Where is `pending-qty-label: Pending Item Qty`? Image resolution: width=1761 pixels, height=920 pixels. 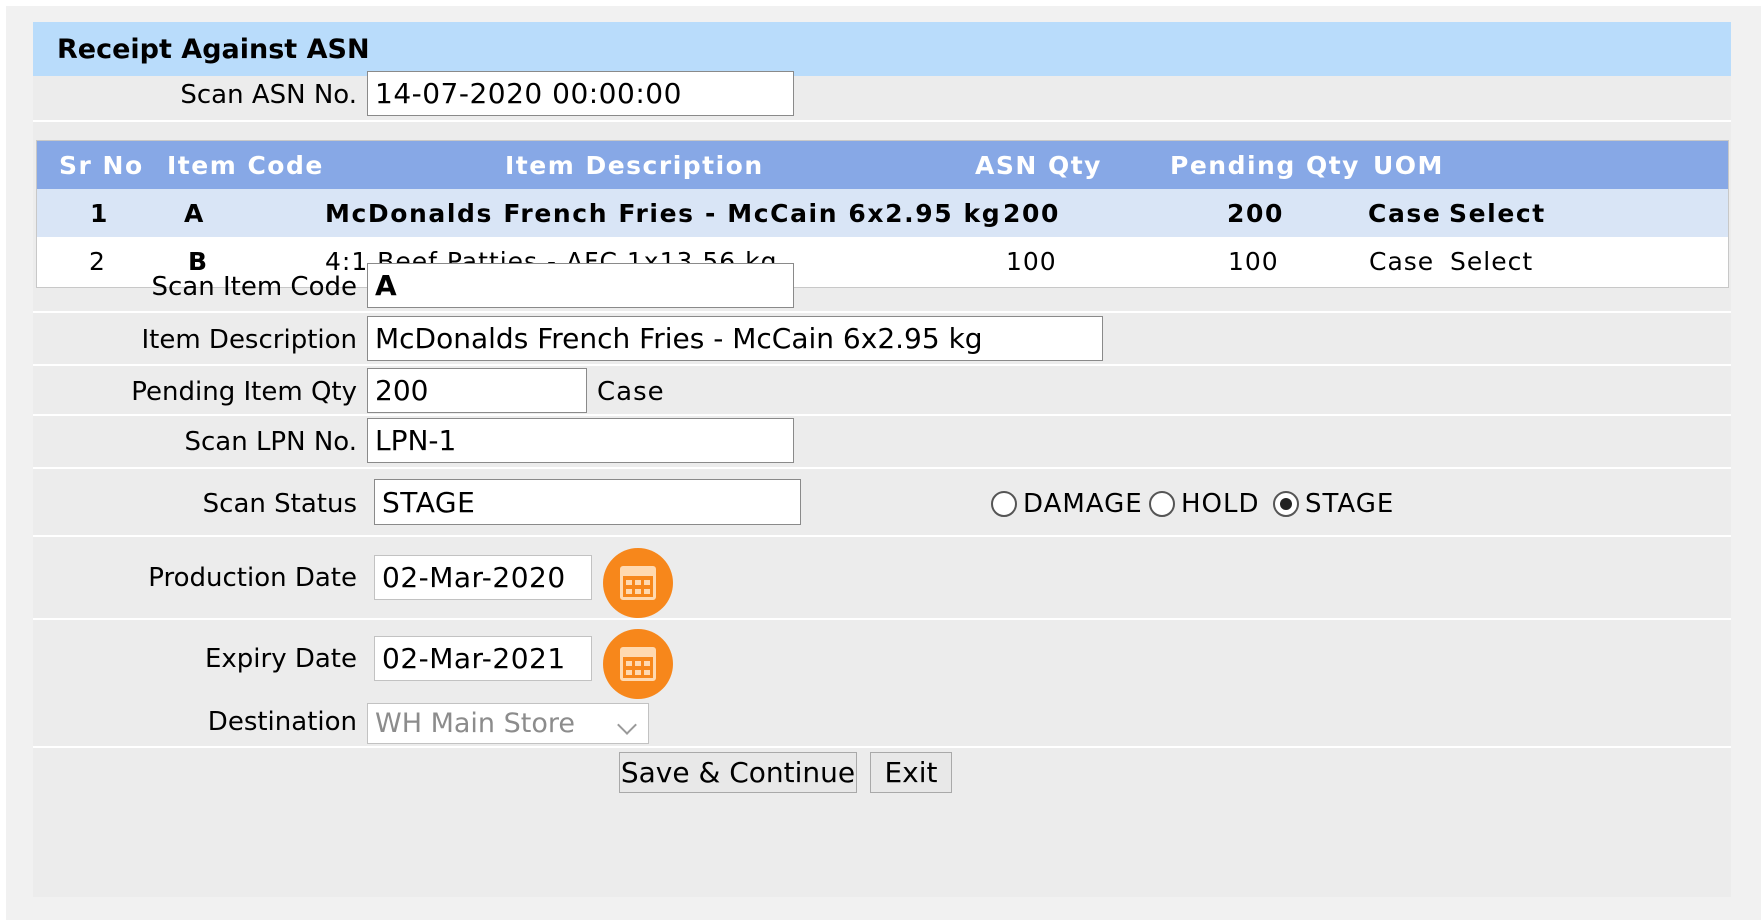 pending-qty-label: Pending Item Qty is located at coordinates (244, 392).